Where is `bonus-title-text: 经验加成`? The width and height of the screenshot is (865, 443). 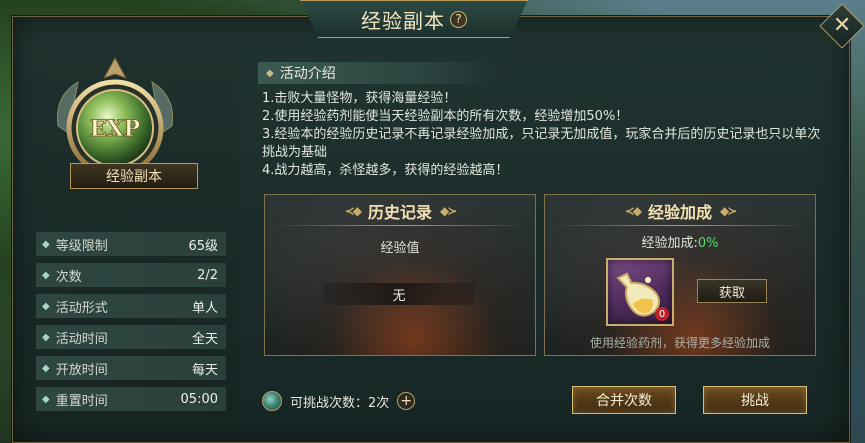
bonus-title-text: 经验加成 is located at coordinates (679, 212).